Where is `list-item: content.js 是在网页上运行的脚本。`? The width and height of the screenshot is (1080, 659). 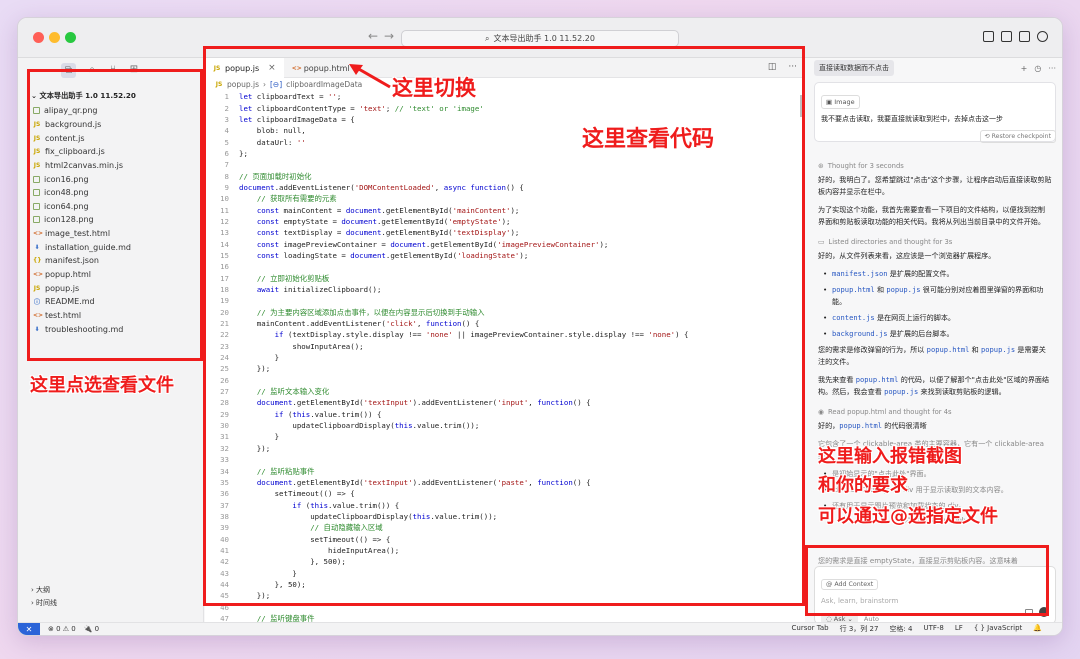
list-item: content.js 是在网页上运行的脚本。 is located at coordinates (934, 320).